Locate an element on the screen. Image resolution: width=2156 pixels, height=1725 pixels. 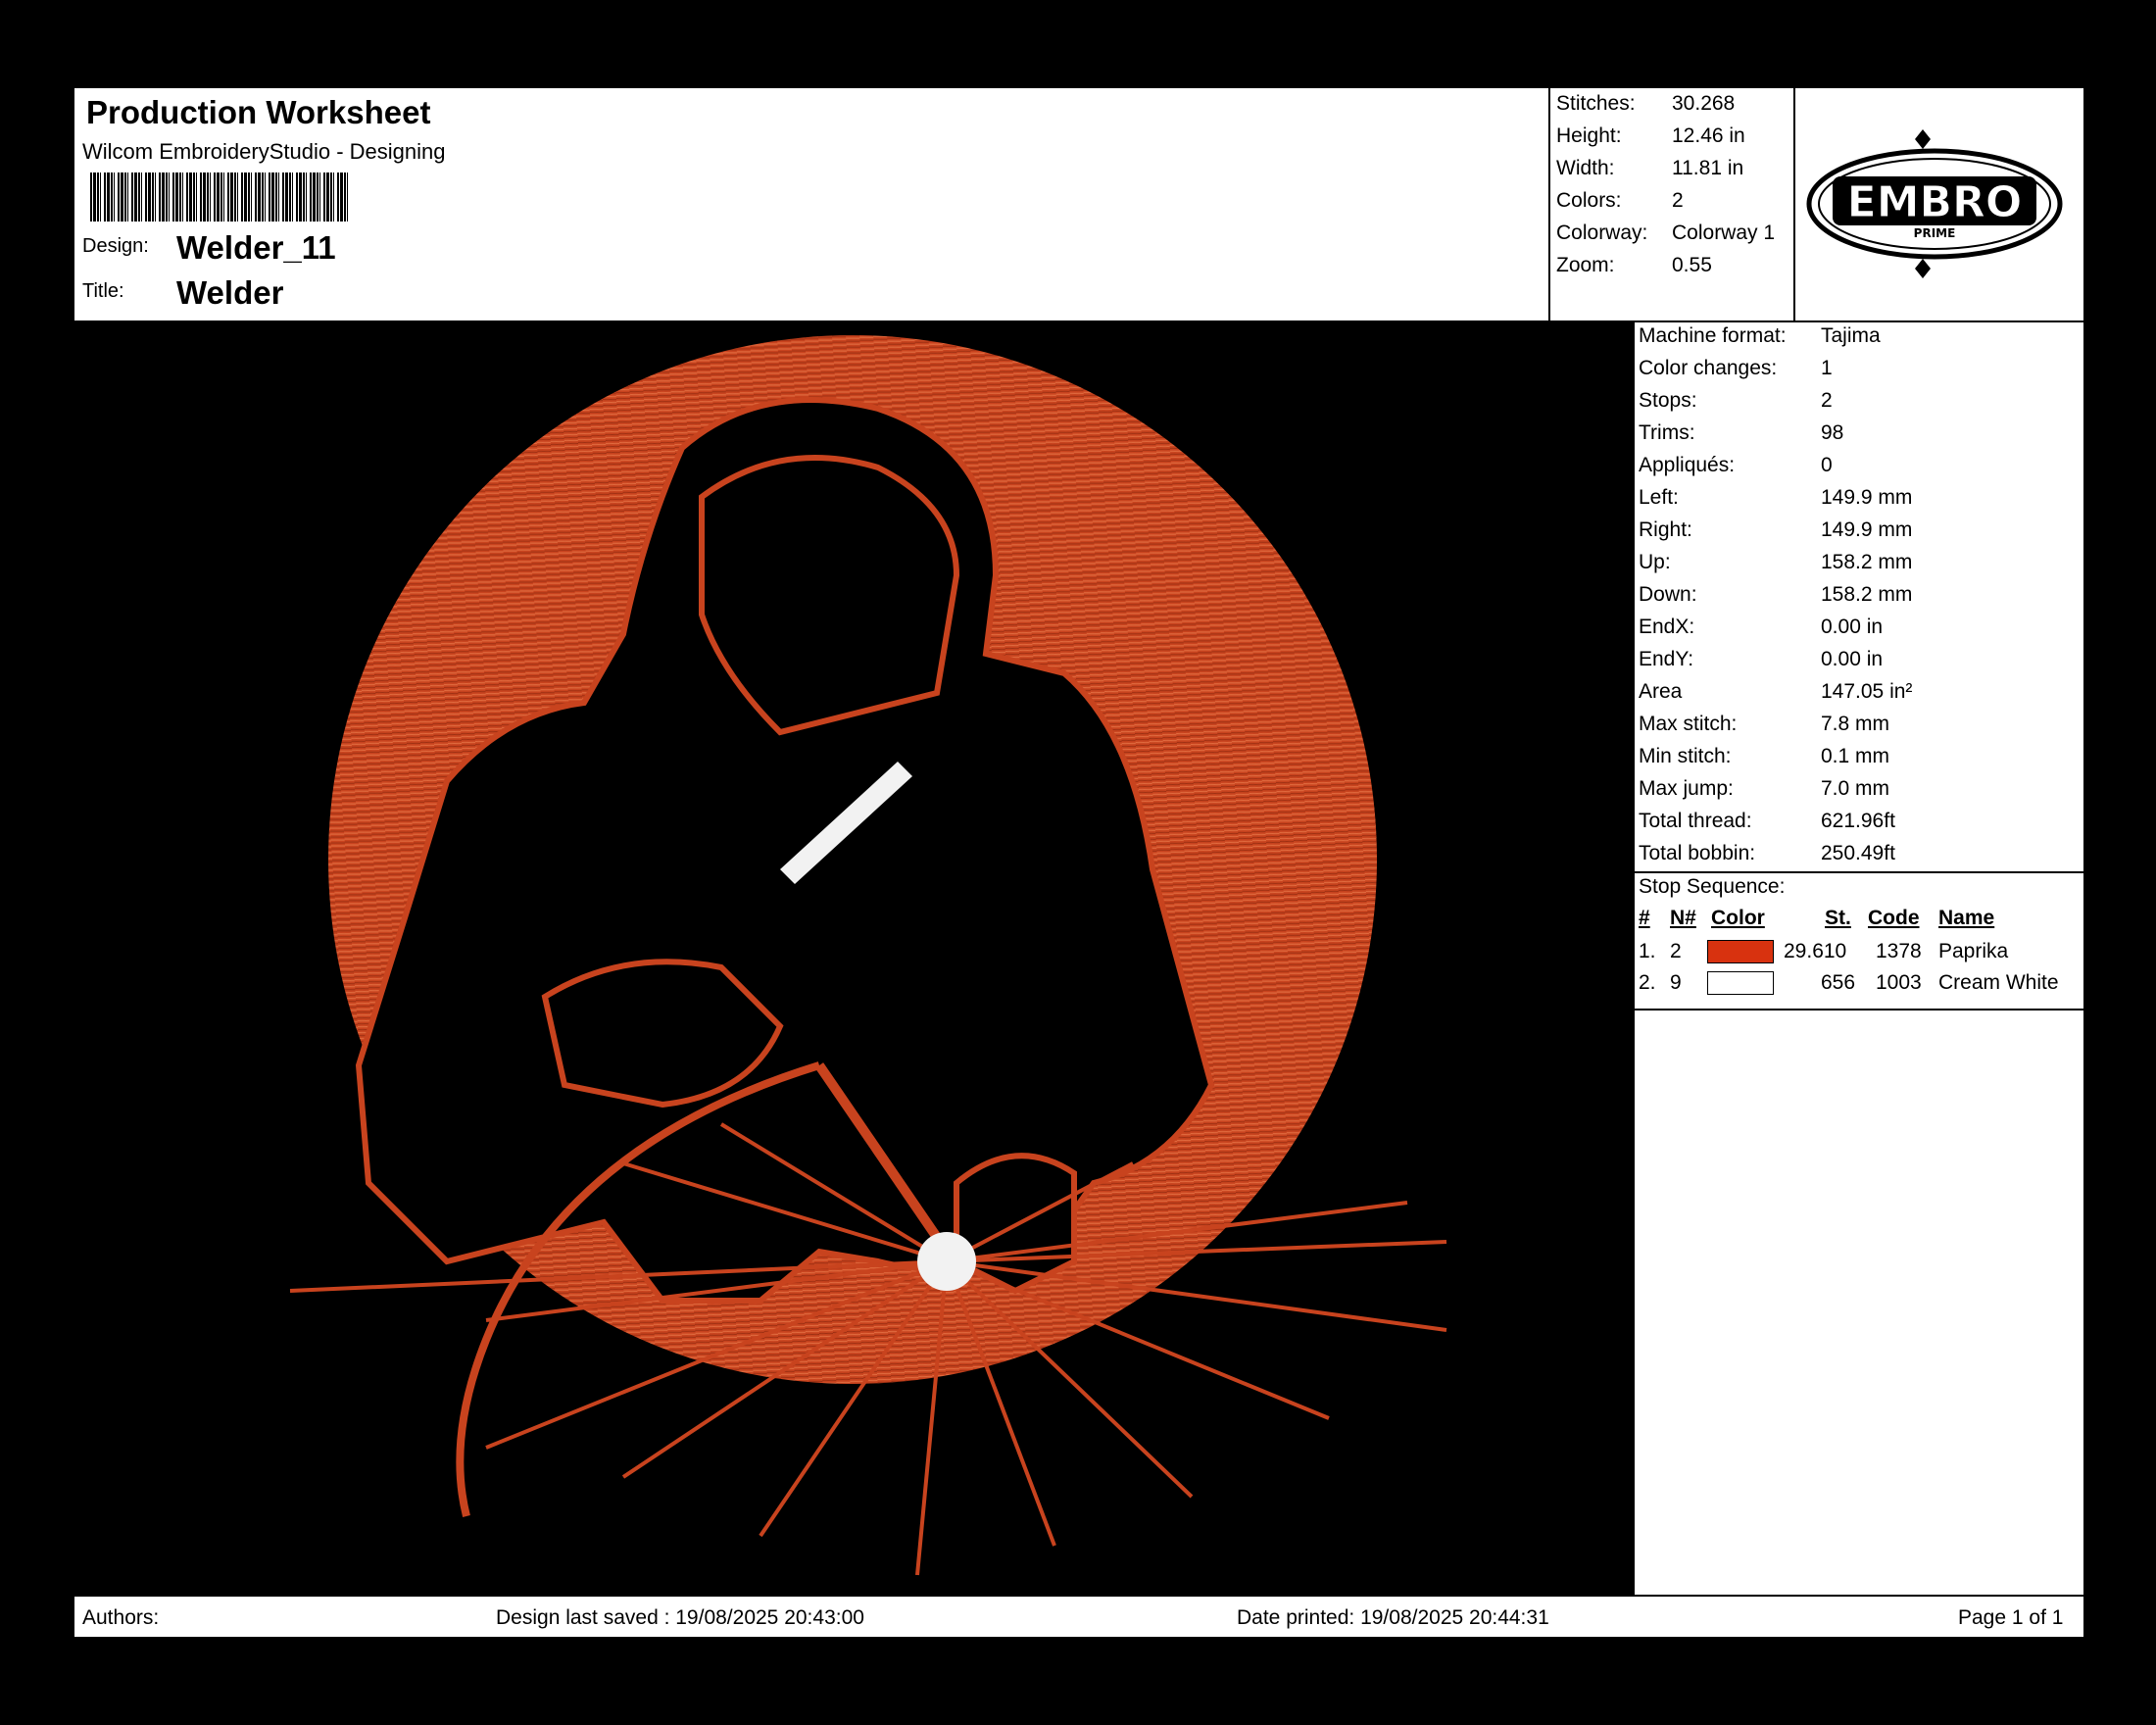
logo-subtext: PRIME is located at coordinates (1935, 233).